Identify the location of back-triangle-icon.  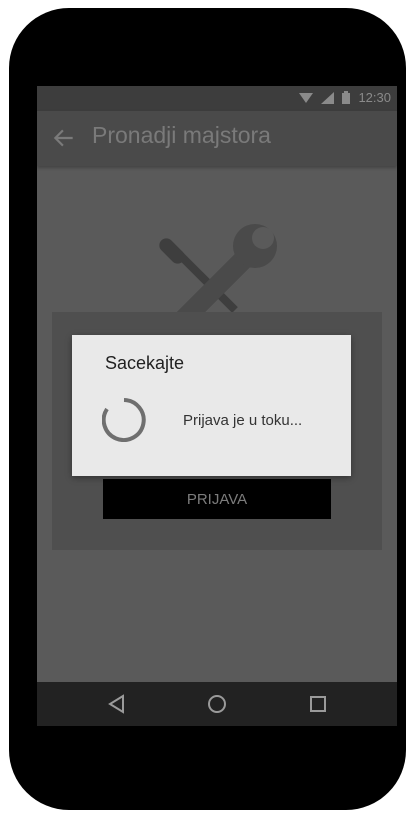
(117, 704).